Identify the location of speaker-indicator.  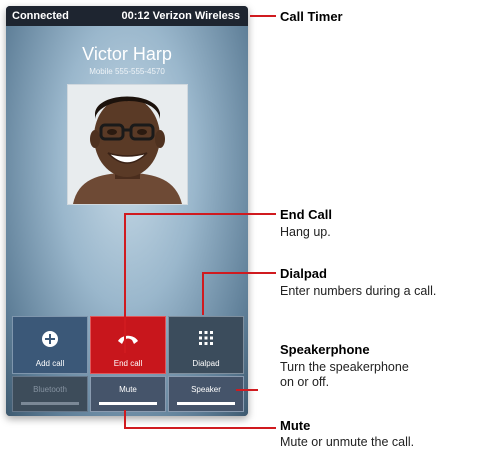
(206, 403).